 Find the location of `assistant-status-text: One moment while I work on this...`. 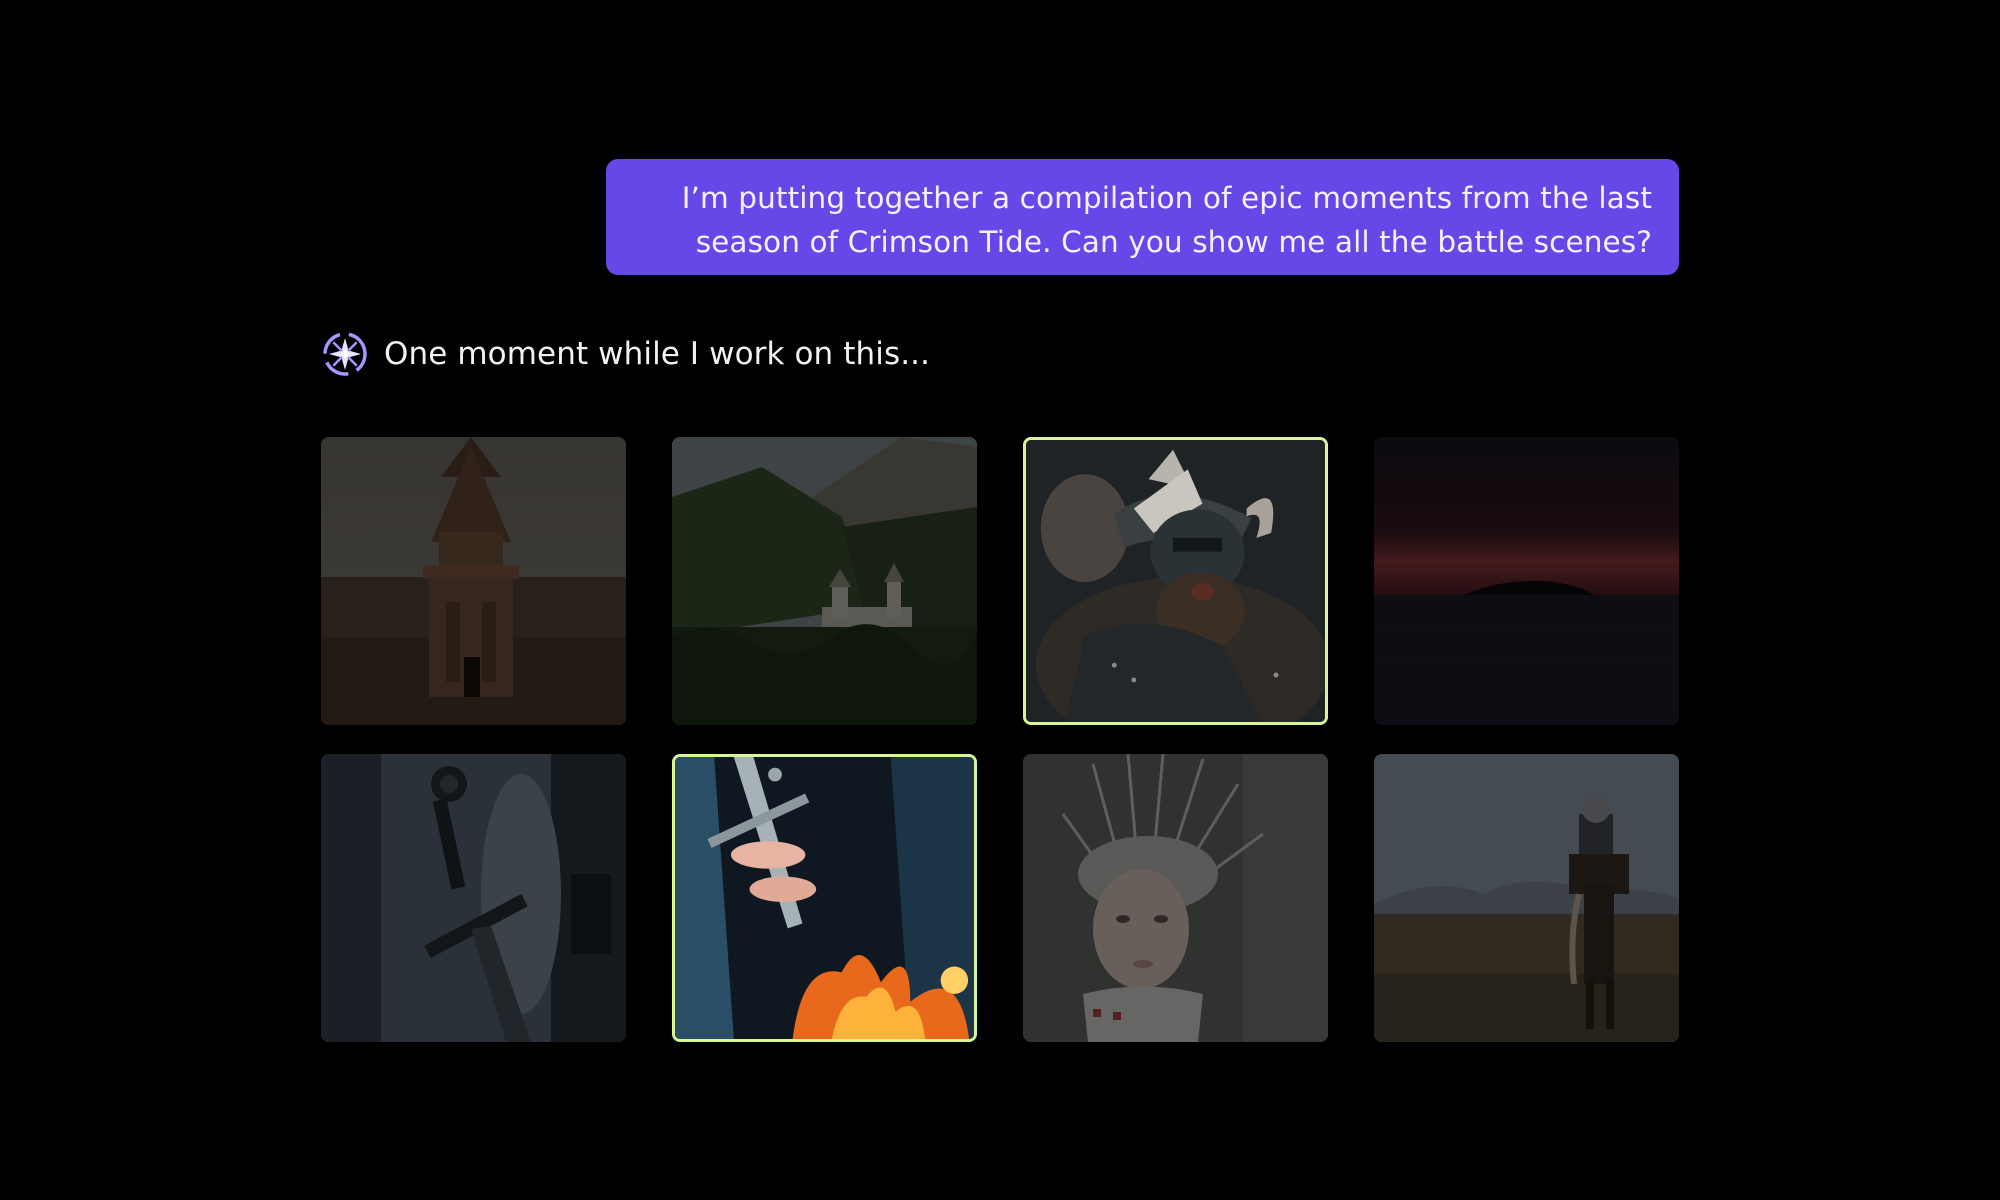

assistant-status-text: One moment while I work on this... is located at coordinates (657, 354).